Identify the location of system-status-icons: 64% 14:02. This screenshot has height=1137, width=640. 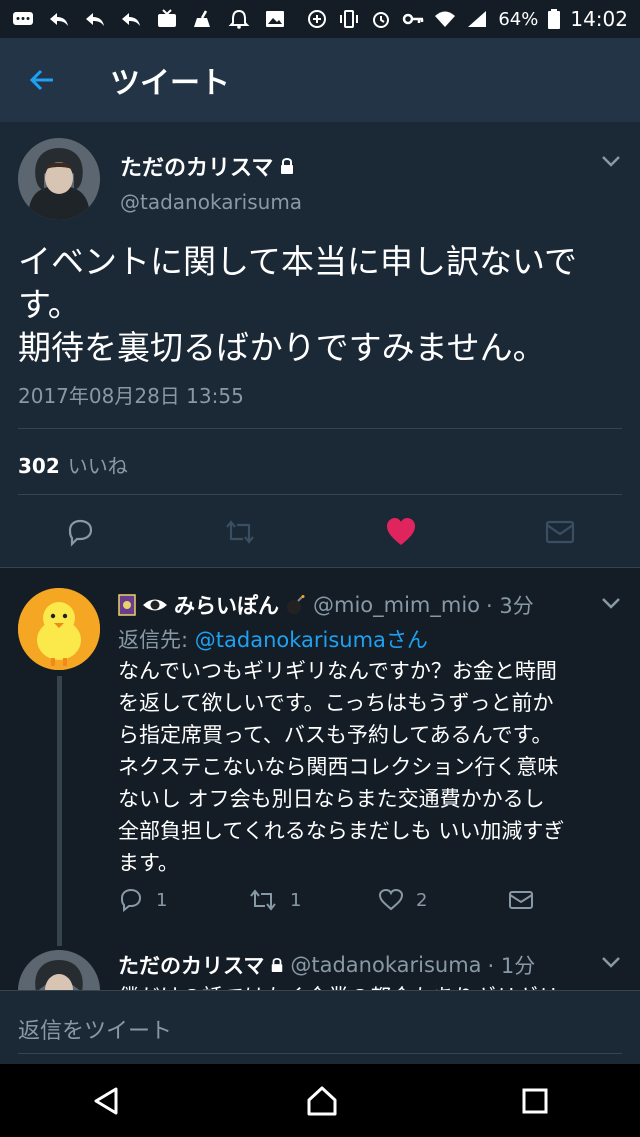
(467, 19).